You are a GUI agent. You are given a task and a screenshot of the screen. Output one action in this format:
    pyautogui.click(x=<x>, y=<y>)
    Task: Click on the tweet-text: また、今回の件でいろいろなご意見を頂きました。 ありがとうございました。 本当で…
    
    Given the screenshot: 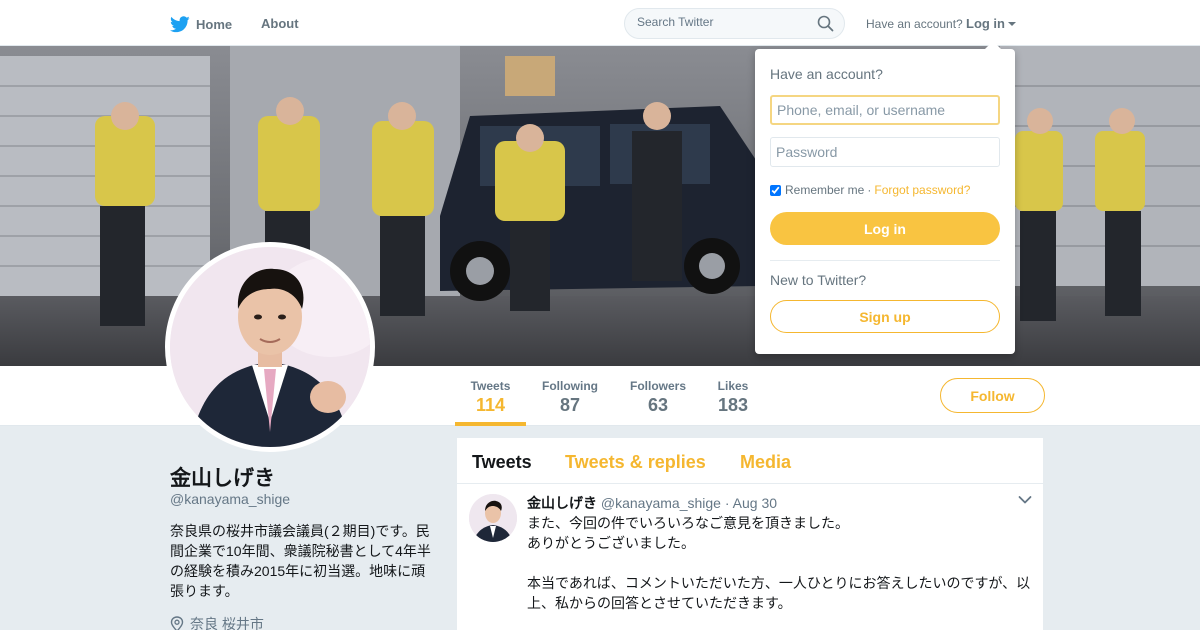 What is the action you would take?
    pyautogui.click(x=782, y=563)
    